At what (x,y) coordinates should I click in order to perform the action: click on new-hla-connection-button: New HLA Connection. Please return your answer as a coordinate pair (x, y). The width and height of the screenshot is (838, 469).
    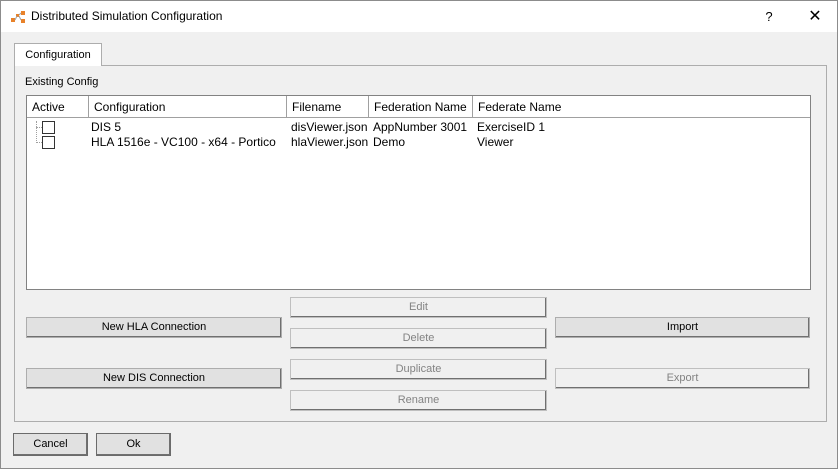
    Looking at the image, I should click on (154, 327).